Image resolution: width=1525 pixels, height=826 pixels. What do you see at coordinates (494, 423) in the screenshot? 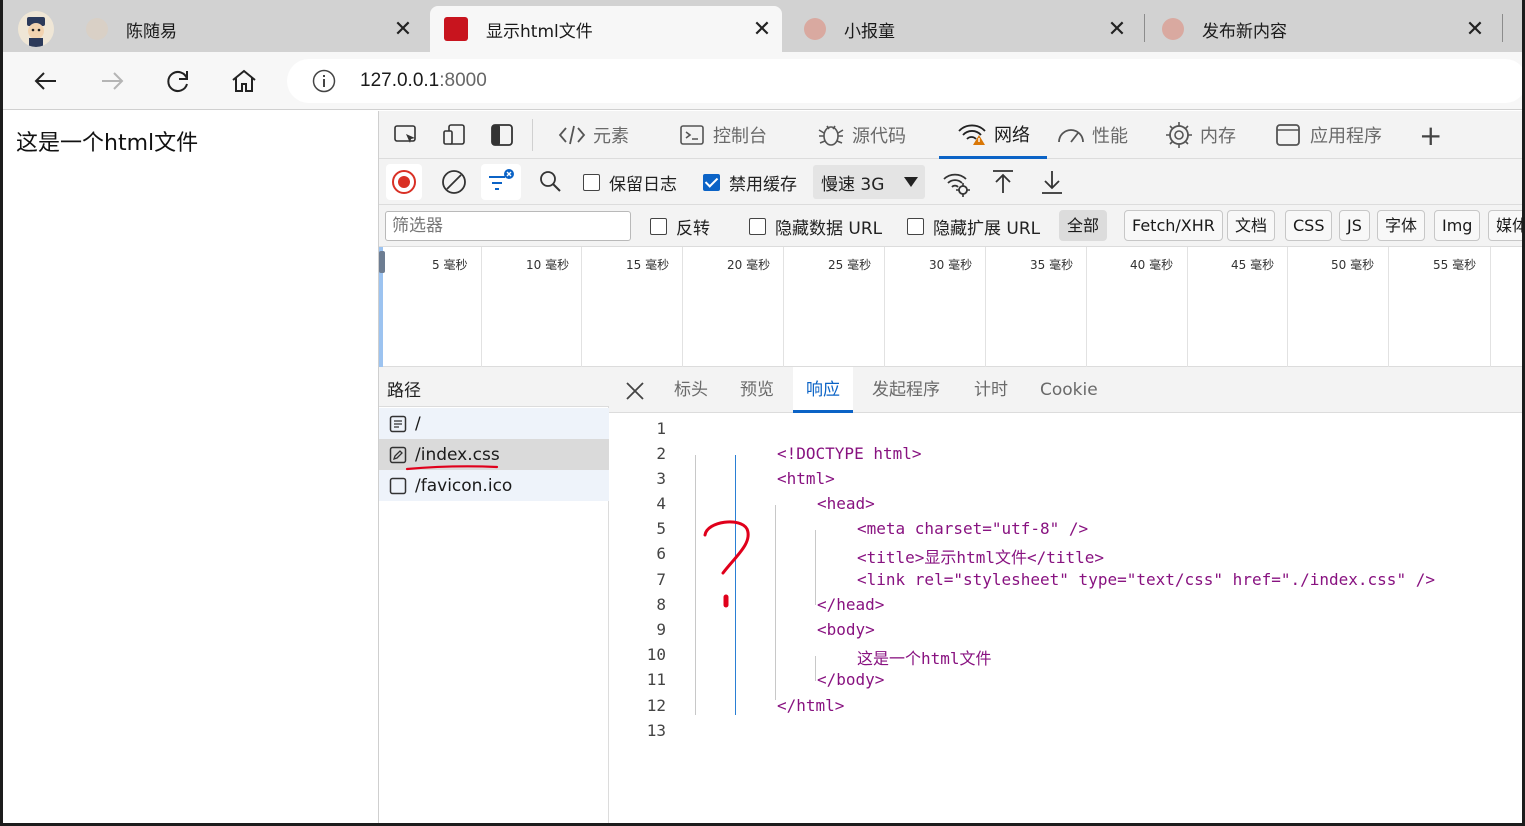
I see `request-row-root: /` at bounding box center [494, 423].